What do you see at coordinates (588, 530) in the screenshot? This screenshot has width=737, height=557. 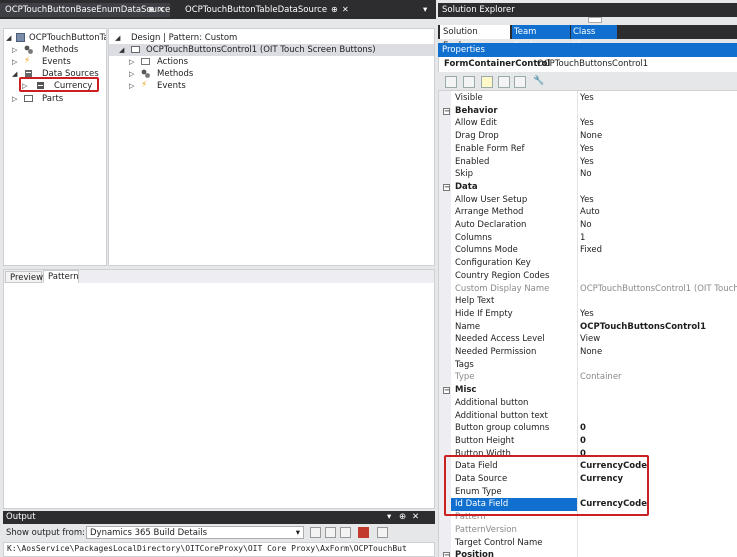 I see `property-row: PatternVersion` at bounding box center [588, 530].